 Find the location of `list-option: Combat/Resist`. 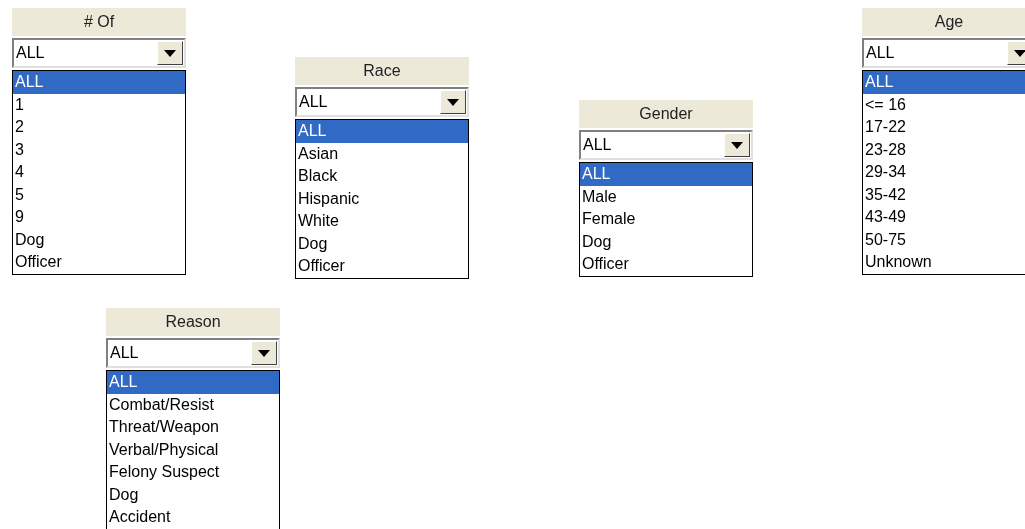

list-option: Combat/Resist is located at coordinates (193, 404).